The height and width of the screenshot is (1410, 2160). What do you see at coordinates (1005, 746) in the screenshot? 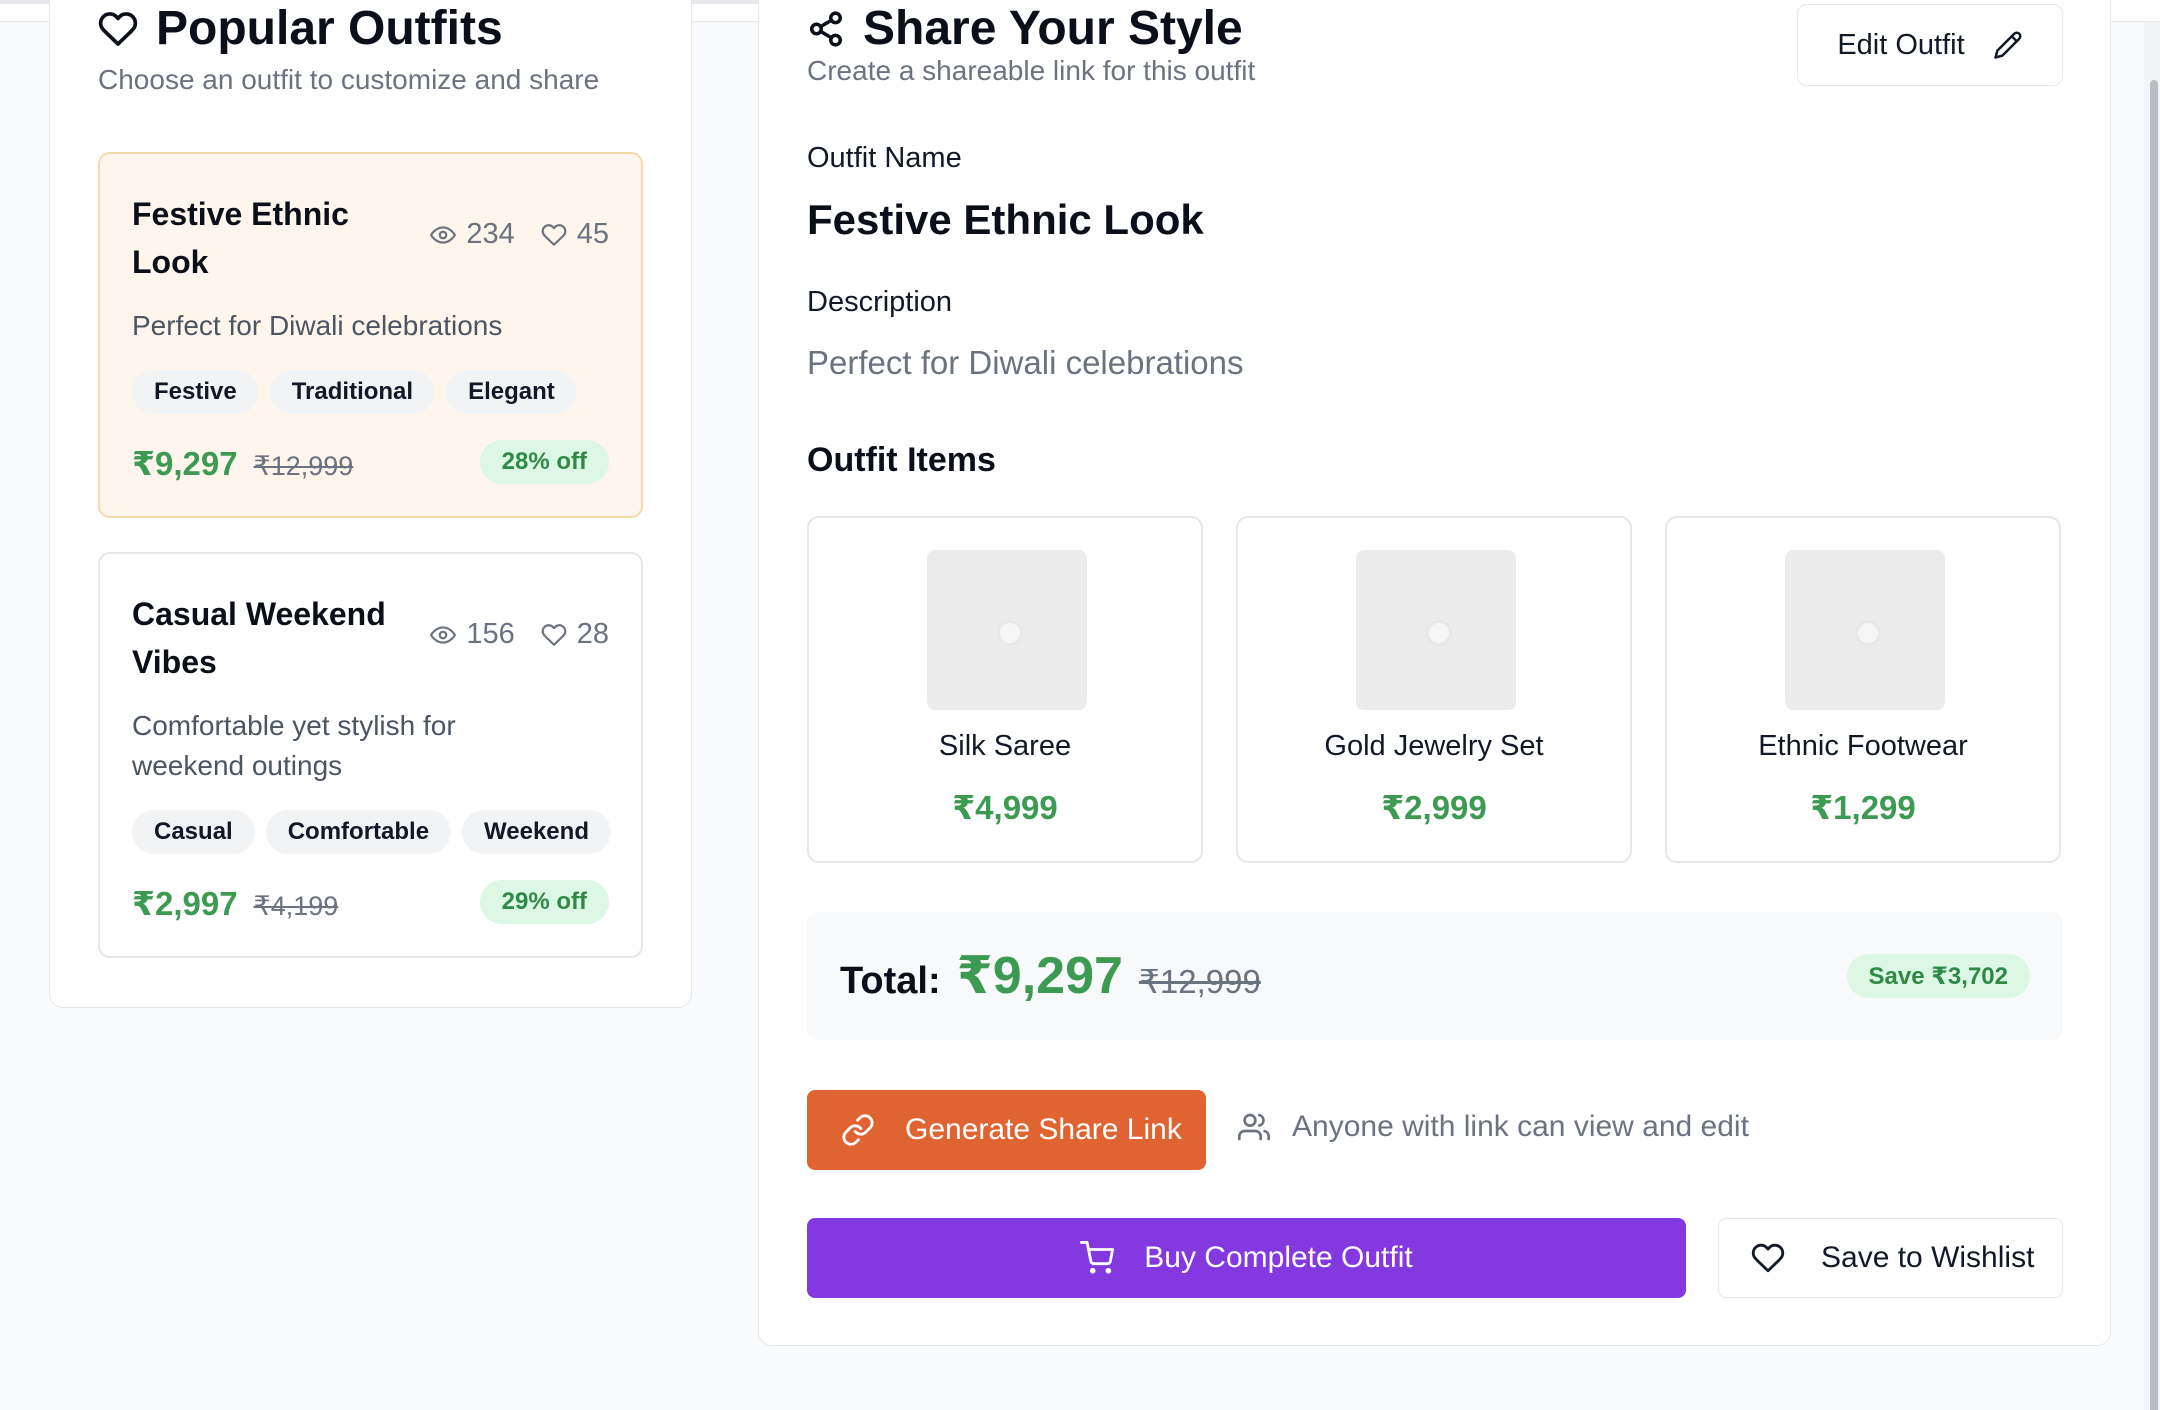
I see `item-name: Silk Saree` at bounding box center [1005, 746].